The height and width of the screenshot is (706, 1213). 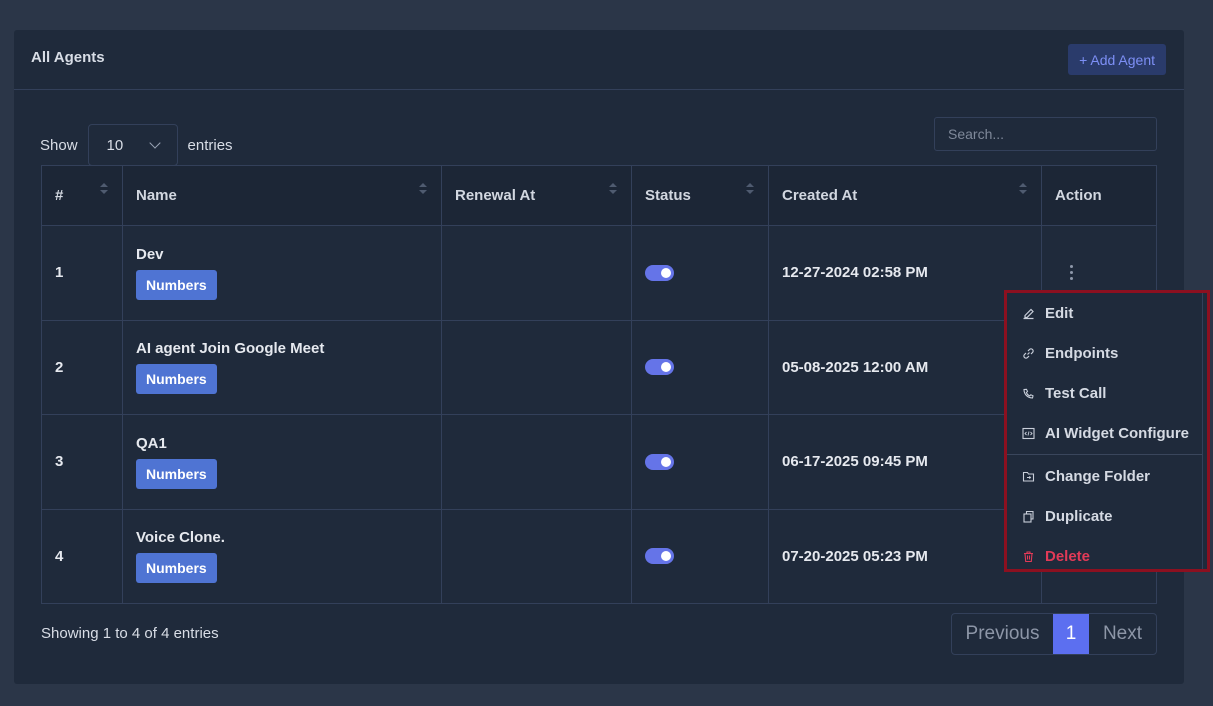 What do you see at coordinates (1104, 556) in the screenshot?
I see `menu-item-delete: Delete` at bounding box center [1104, 556].